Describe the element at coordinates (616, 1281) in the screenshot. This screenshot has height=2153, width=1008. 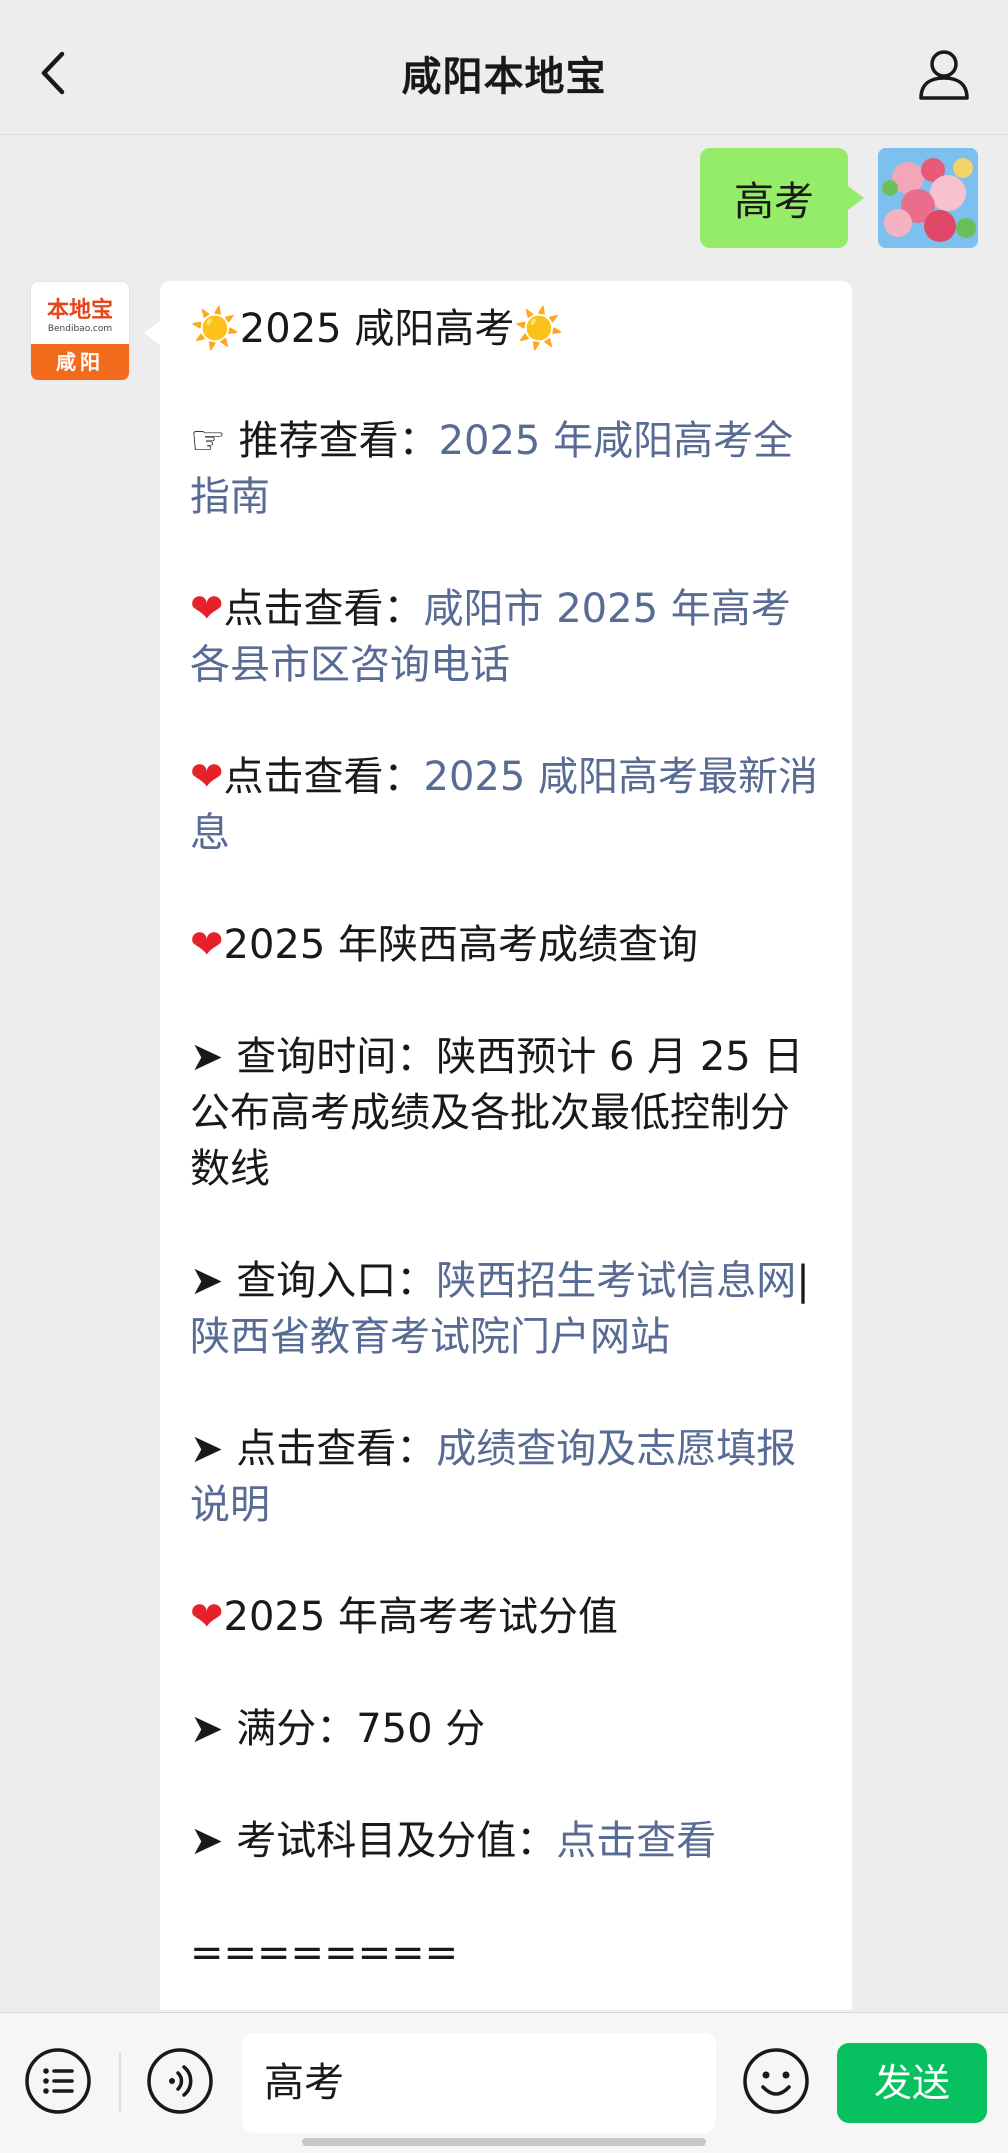
I see `exam-info-site-link: 陕西招生考试信息网` at that location.